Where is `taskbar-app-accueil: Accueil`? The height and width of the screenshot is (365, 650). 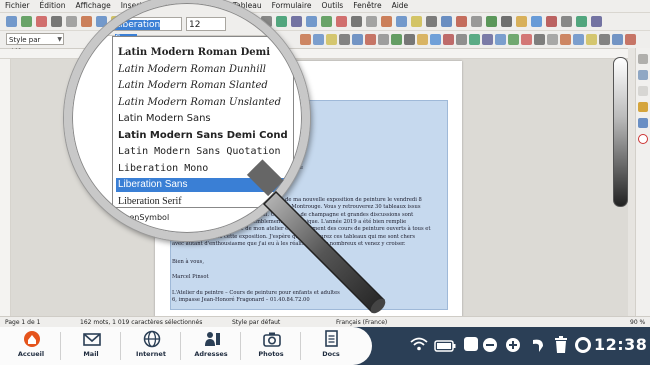 taskbar-app-accueil: Accueil is located at coordinates (31, 346).